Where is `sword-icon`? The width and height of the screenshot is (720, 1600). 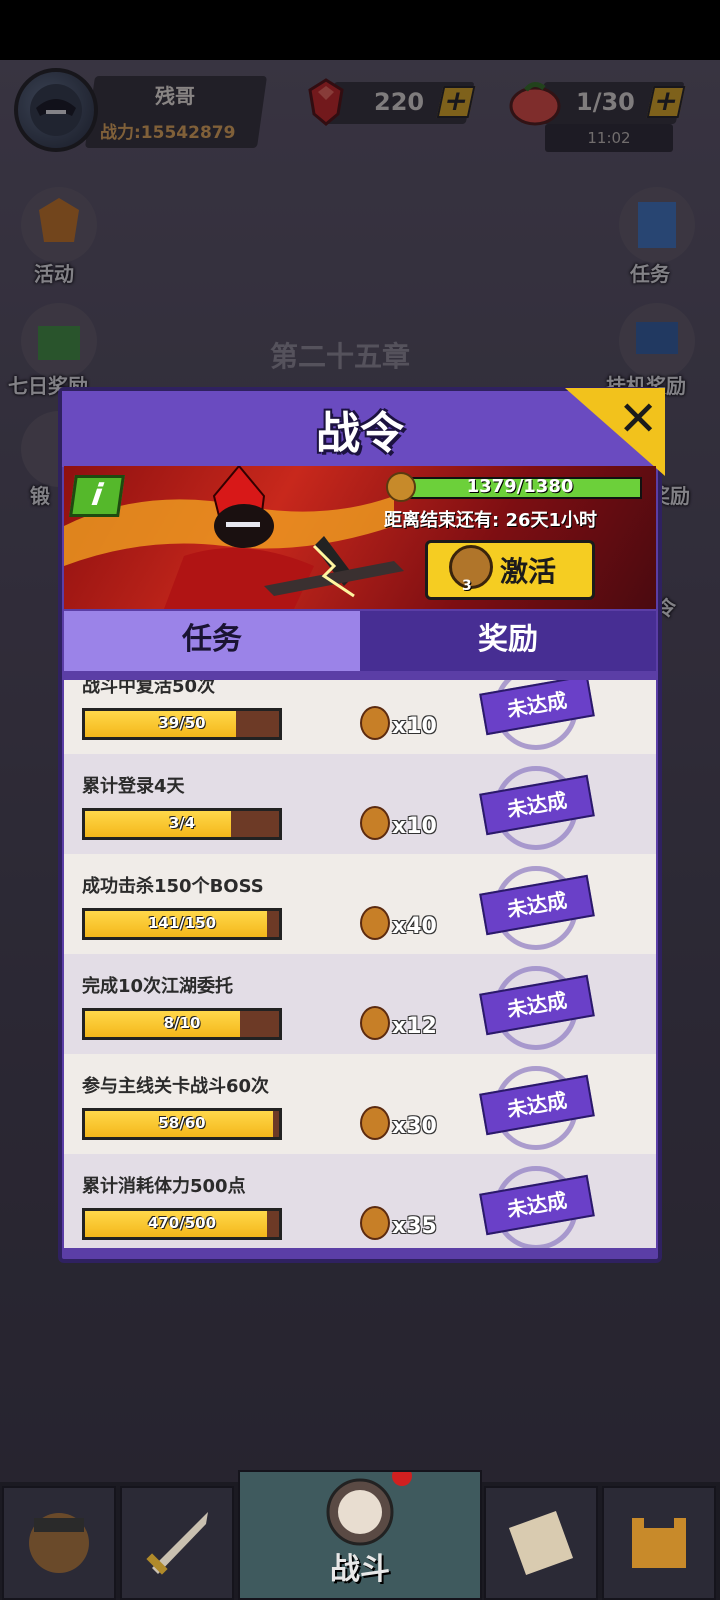 sword-icon is located at coordinates (177, 1543).